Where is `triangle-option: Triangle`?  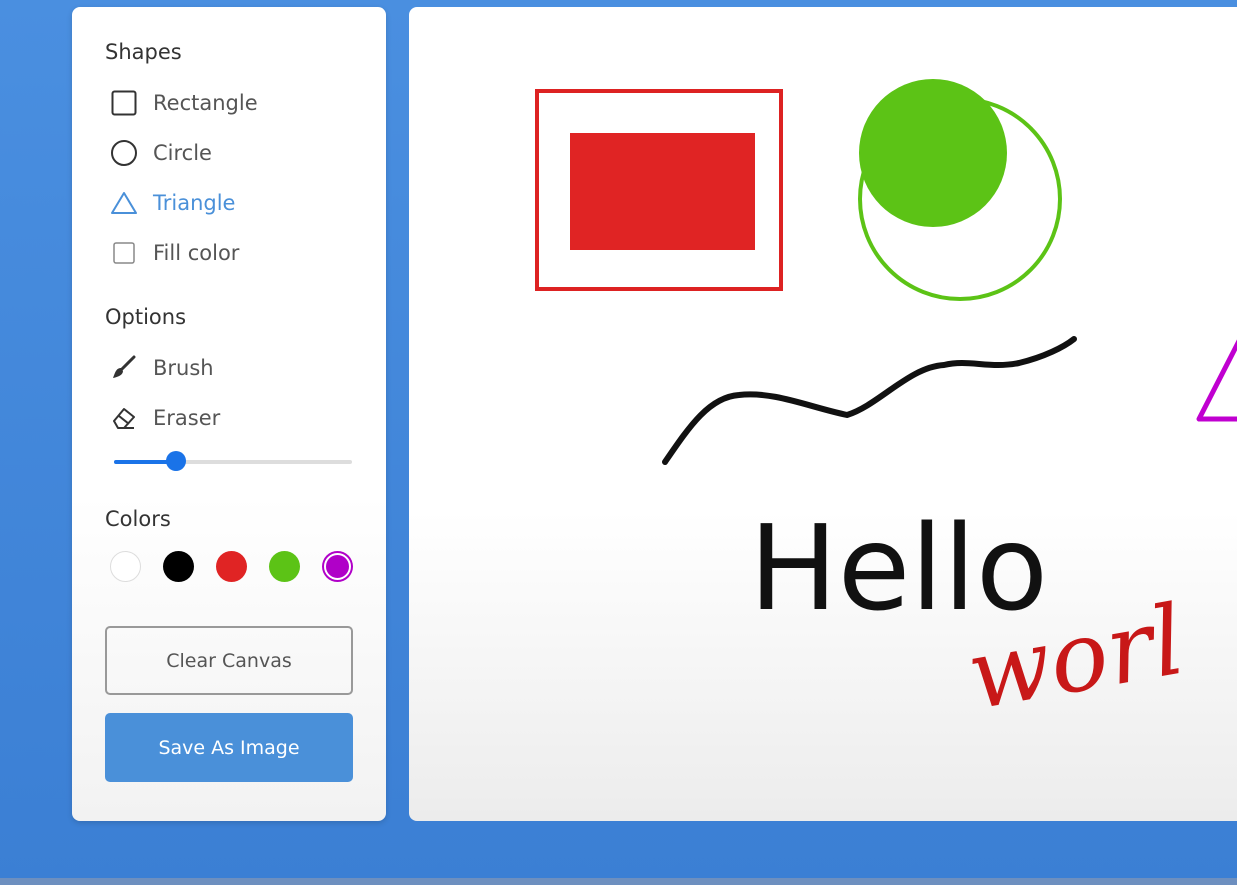 triangle-option: Triangle is located at coordinates (172, 203).